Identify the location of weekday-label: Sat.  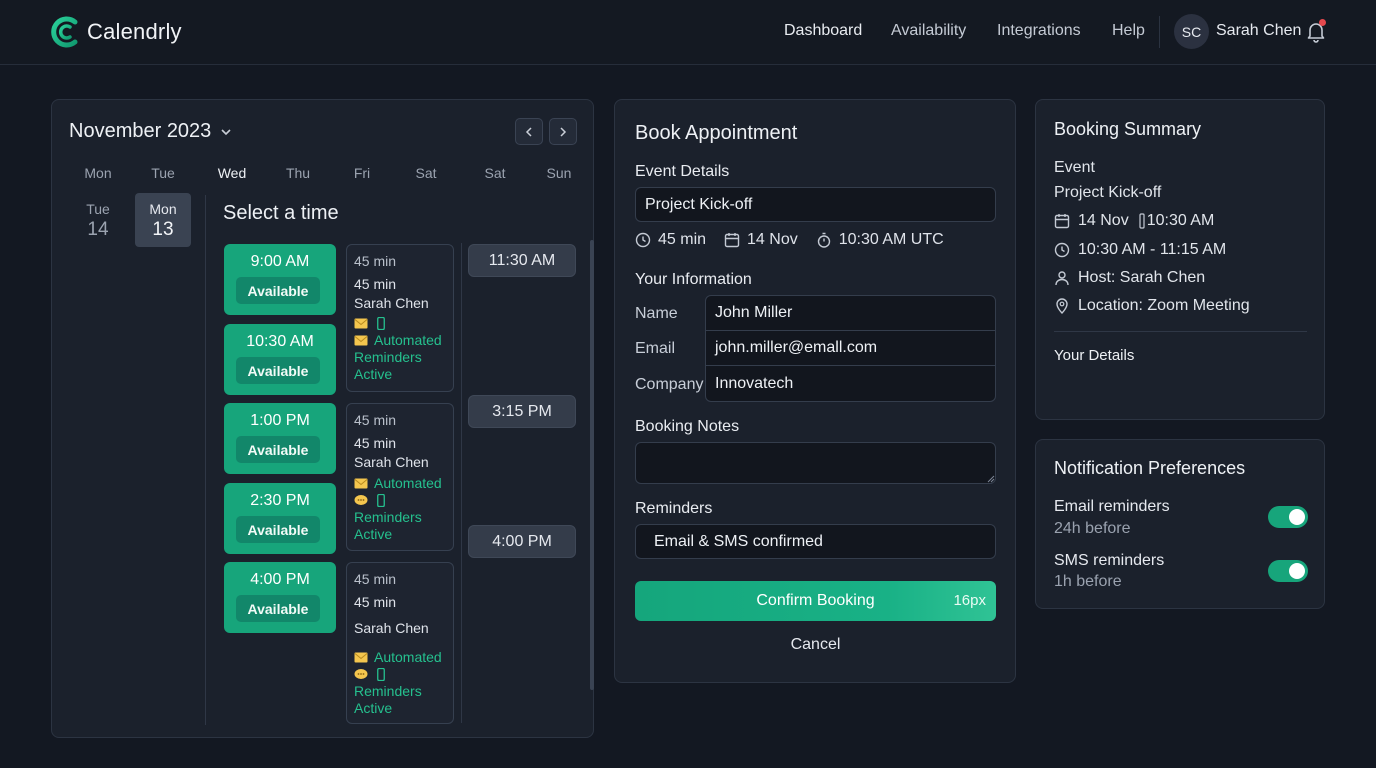
(426, 173).